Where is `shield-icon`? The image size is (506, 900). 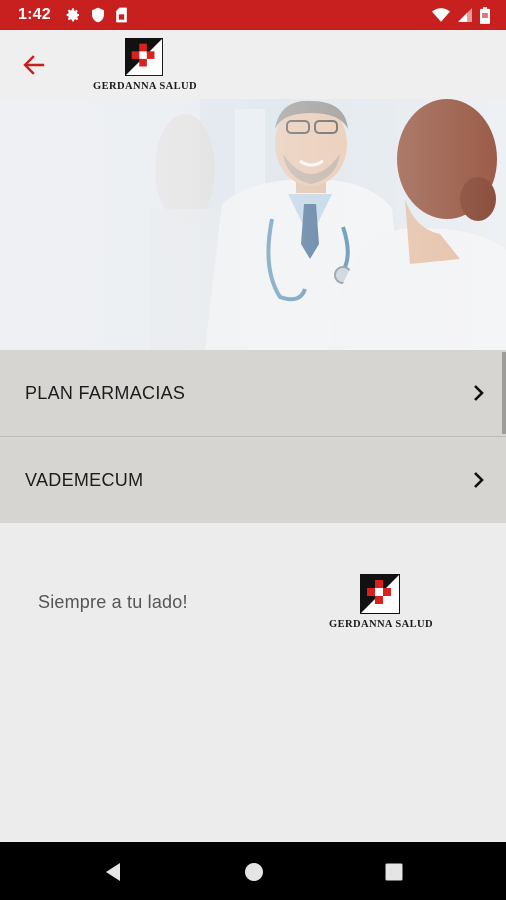
shield-icon is located at coordinates (97, 15).